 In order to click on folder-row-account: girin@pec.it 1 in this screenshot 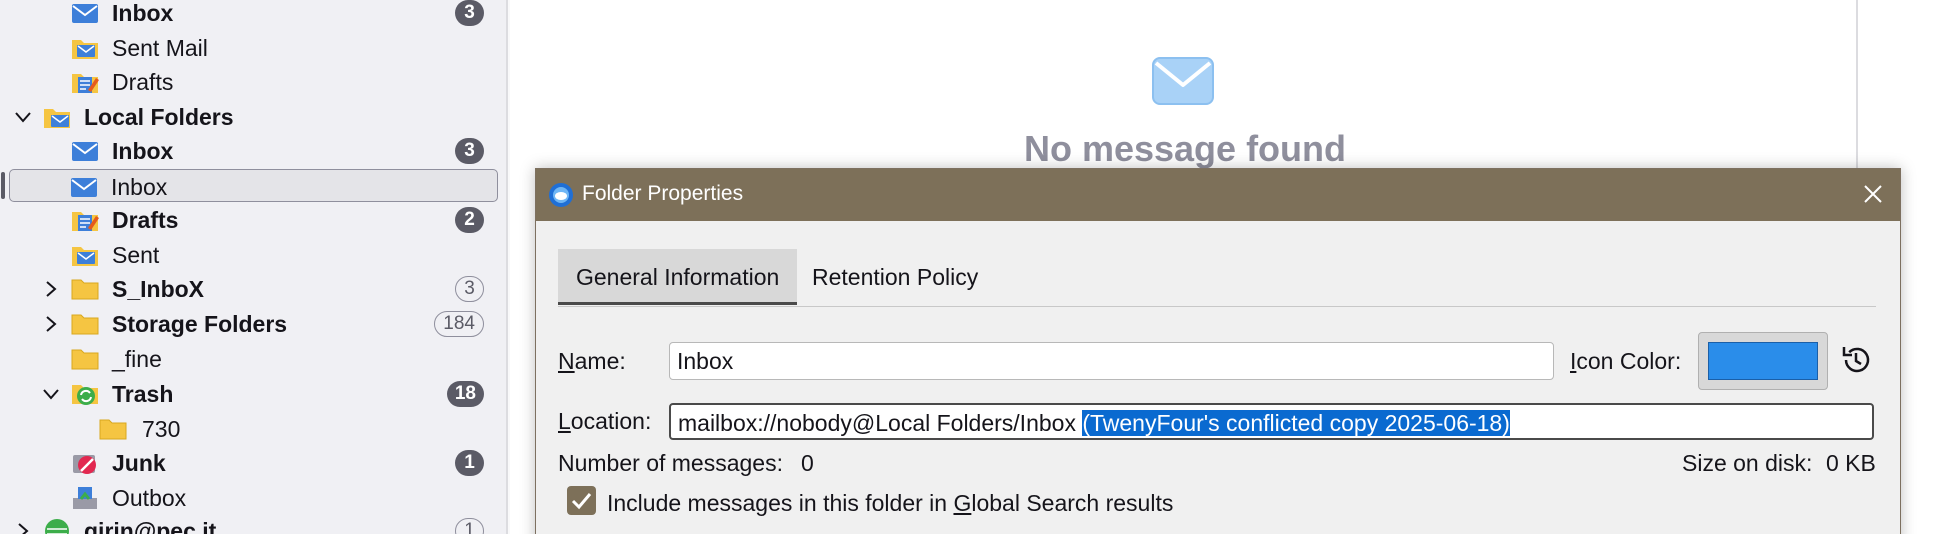, I will do `click(253, 524)`.